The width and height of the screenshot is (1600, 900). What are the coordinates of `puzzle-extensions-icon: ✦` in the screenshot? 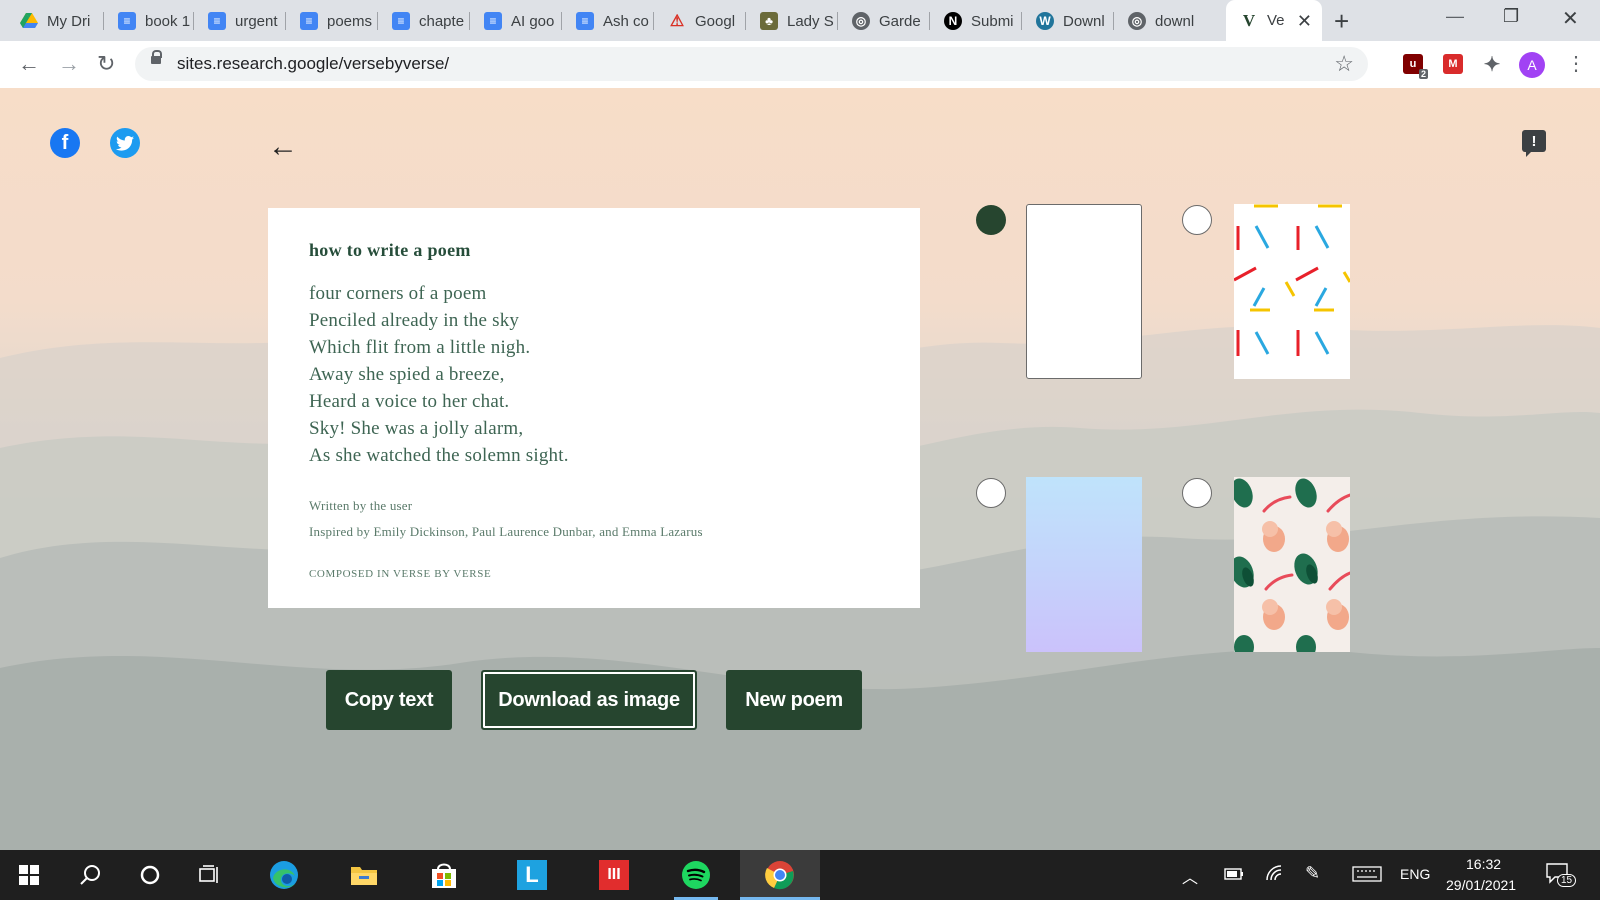 It's located at (1492, 65).